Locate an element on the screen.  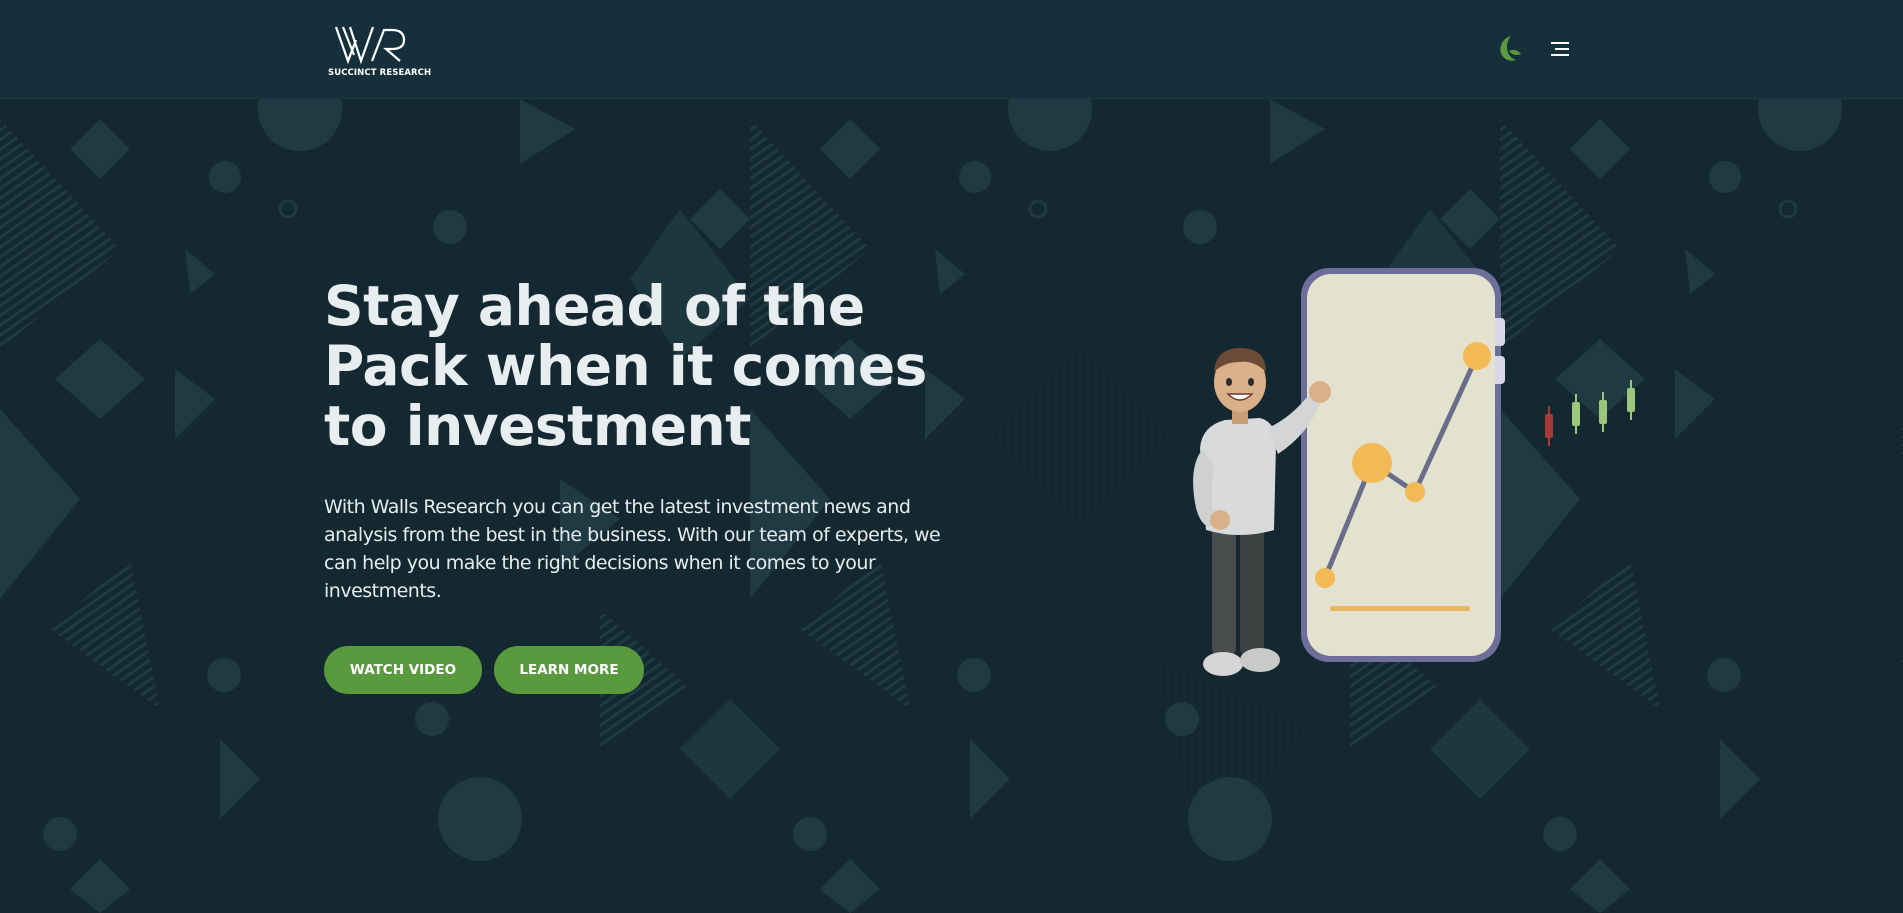
candlestick-icons is located at coordinates (1590, 413).